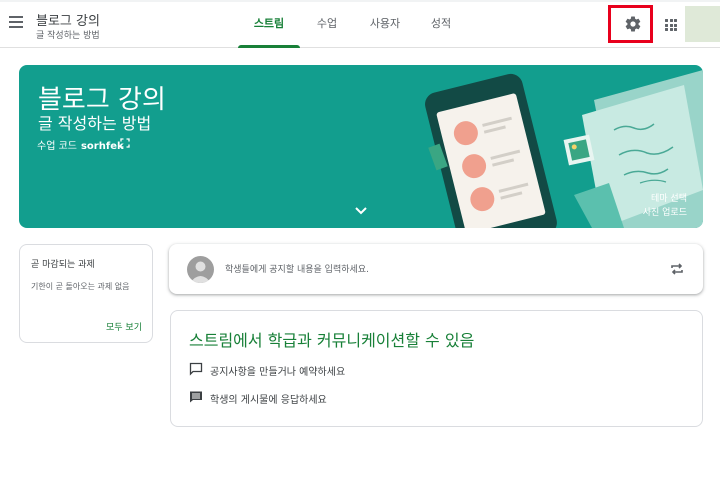 This screenshot has width=720, height=481. What do you see at coordinates (196, 369) in the screenshot?
I see `comment-icon` at bounding box center [196, 369].